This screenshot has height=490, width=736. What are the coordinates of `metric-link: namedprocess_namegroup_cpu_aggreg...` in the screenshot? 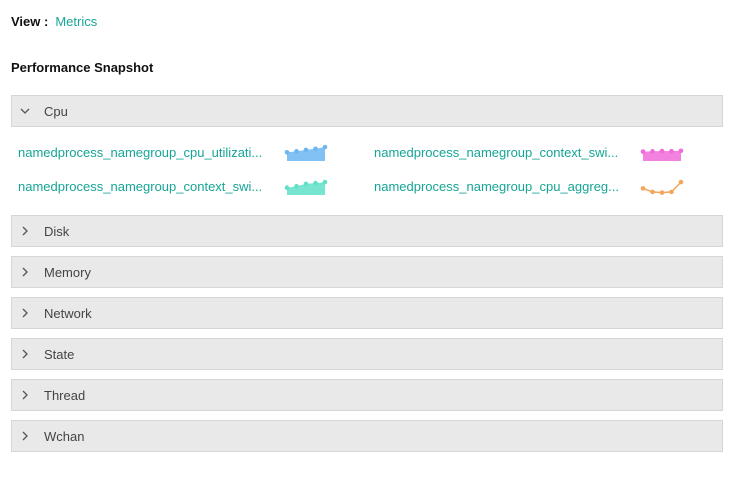 It's located at (502, 186).